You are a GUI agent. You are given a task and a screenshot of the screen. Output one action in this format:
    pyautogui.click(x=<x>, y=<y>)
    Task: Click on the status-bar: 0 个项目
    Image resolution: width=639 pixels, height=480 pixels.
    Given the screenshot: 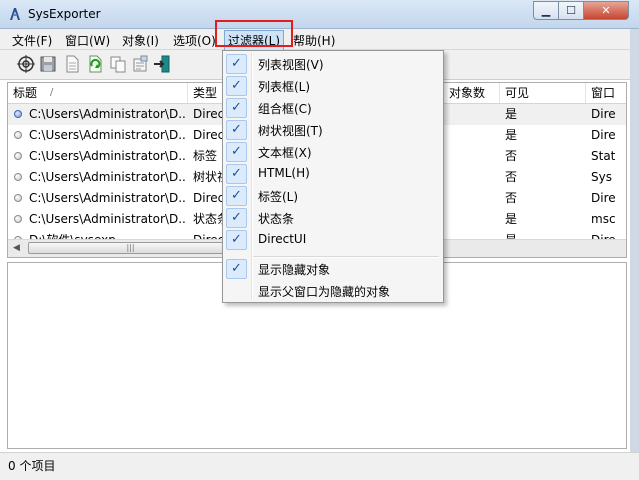 What is the action you would take?
    pyautogui.click(x=319, y=466)
    